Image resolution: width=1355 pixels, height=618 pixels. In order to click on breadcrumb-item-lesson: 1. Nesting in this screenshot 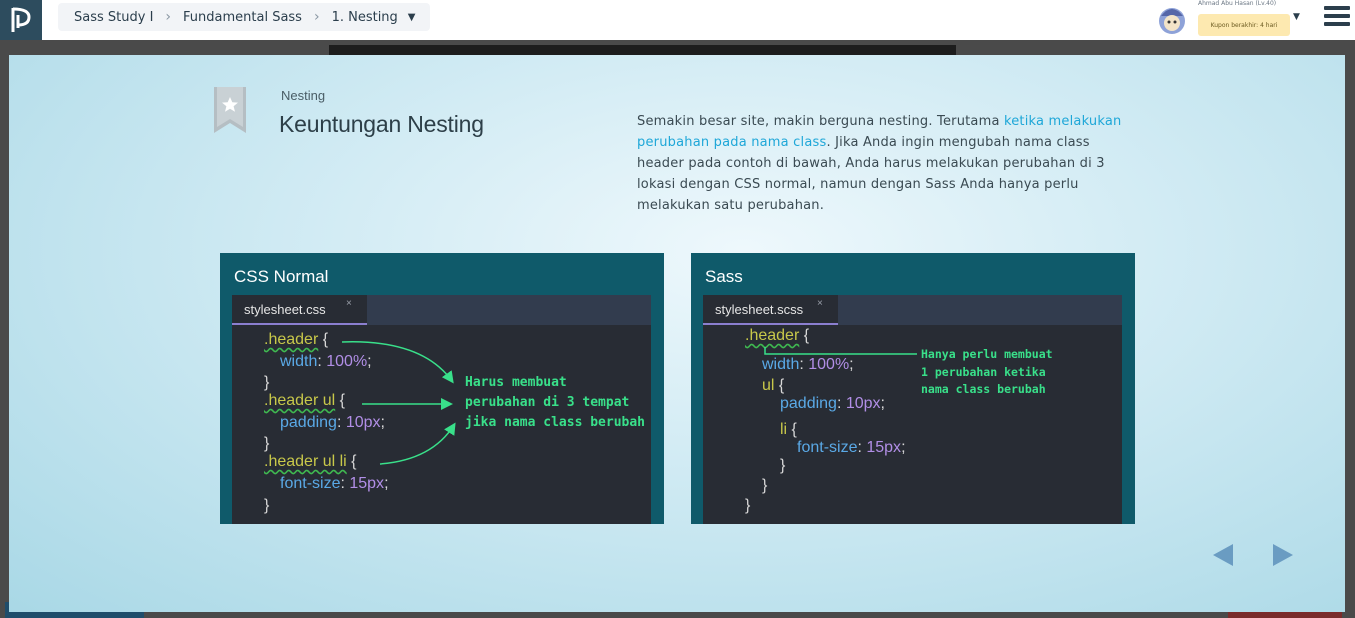, I will do `click(365, 17)`.